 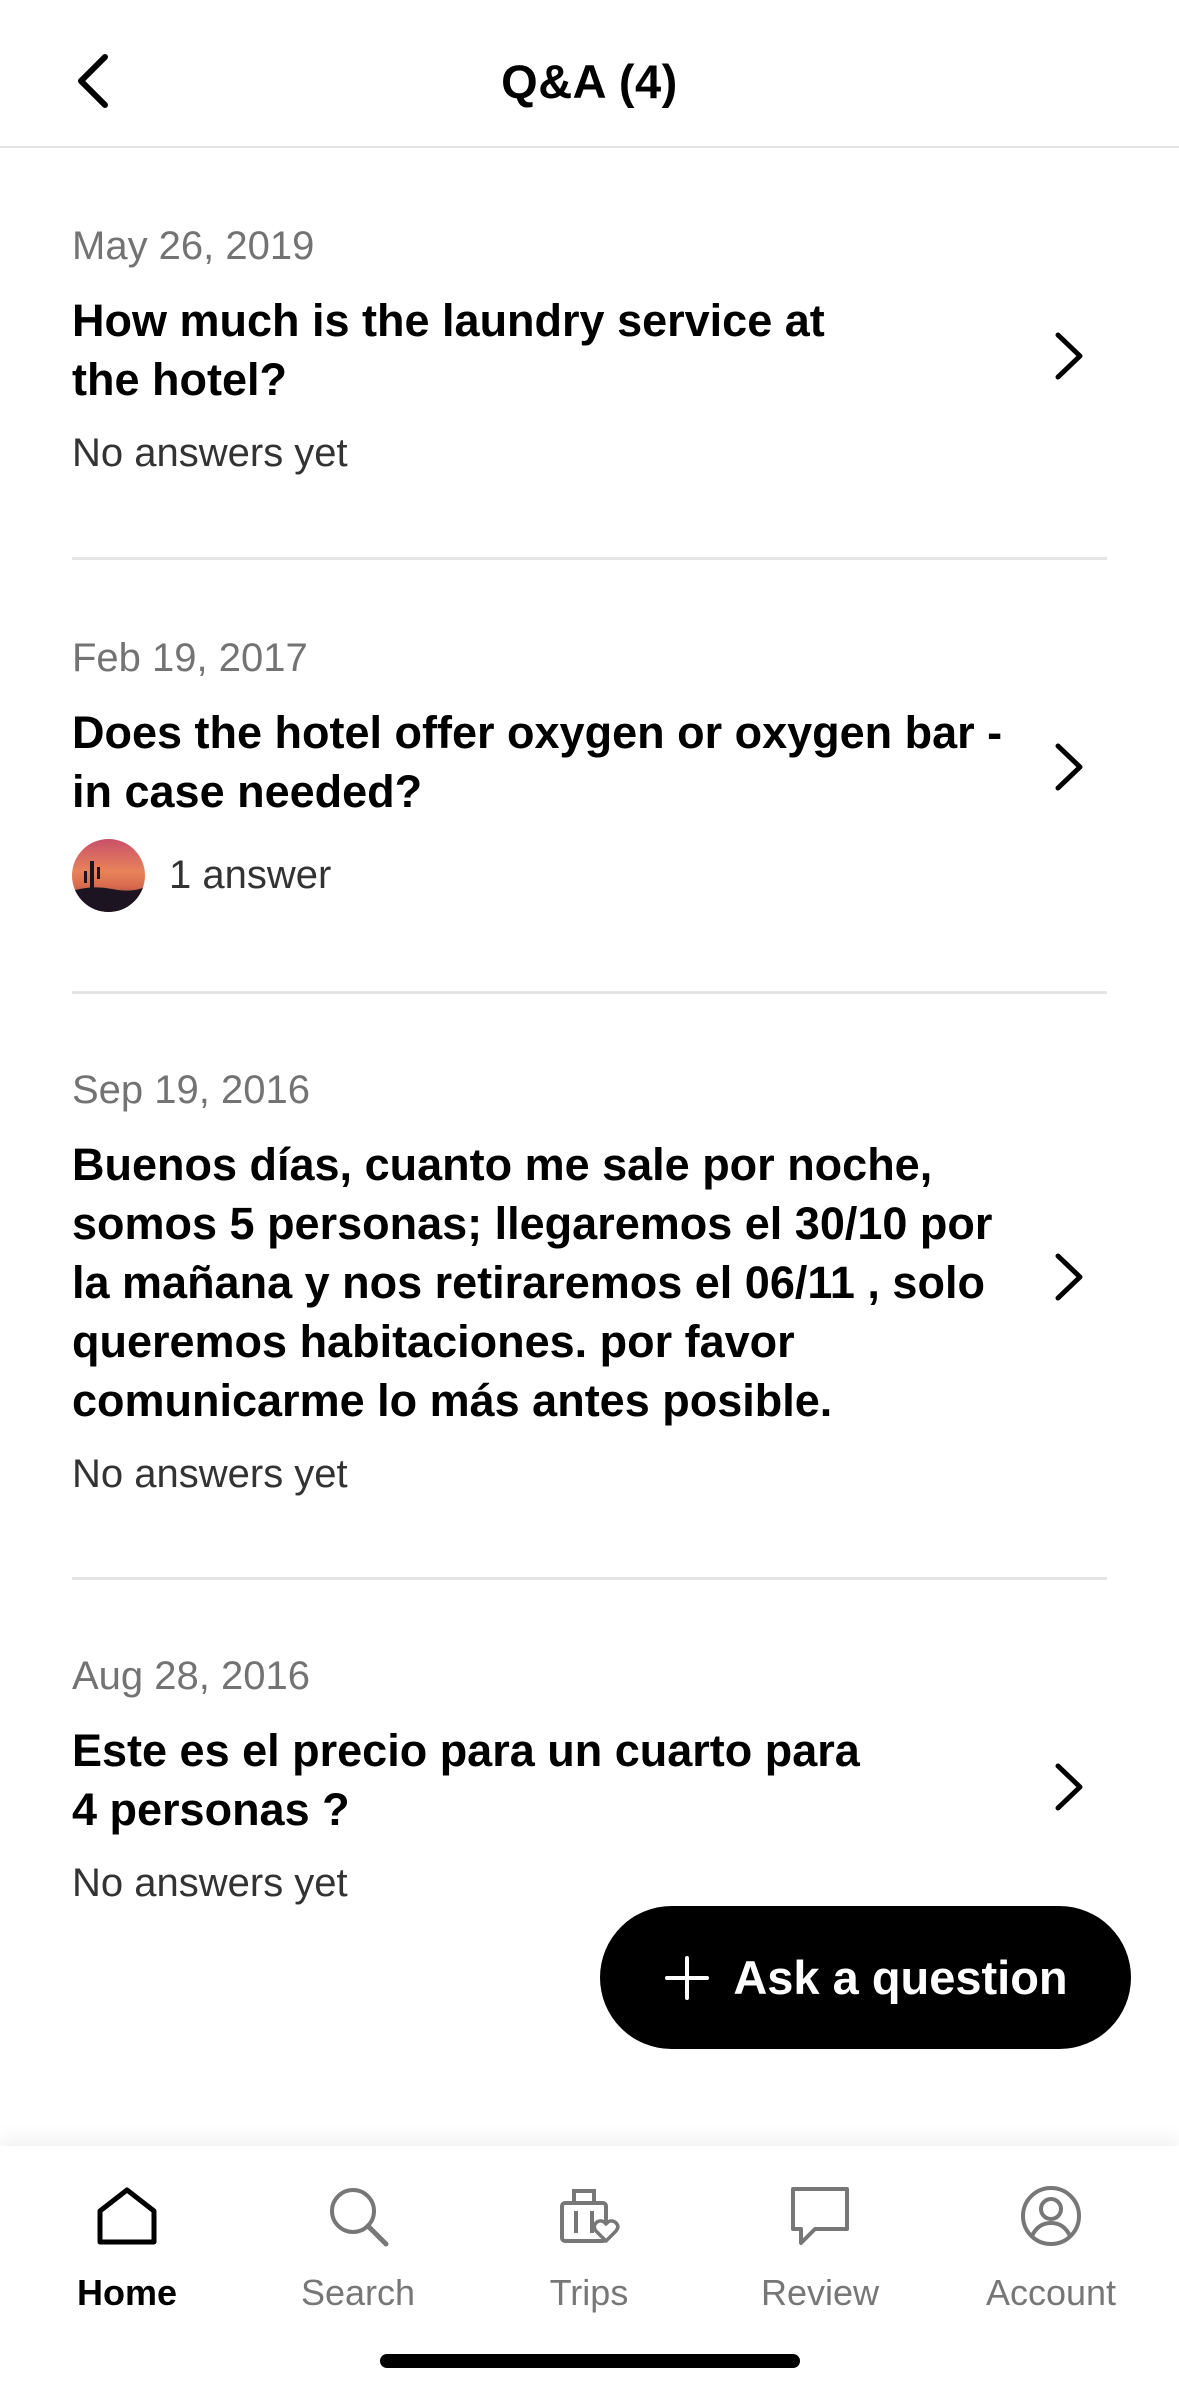 What do you see at coordinates (589, 81) in the screenshot?
I see `page-title: Q&A (4)` at bounding box center [589, 81].